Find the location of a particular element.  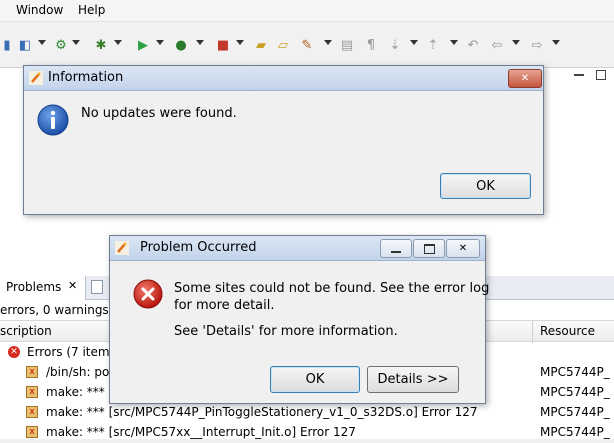

tab-problems: Problems ✕ is located at coordinates (43, 288).